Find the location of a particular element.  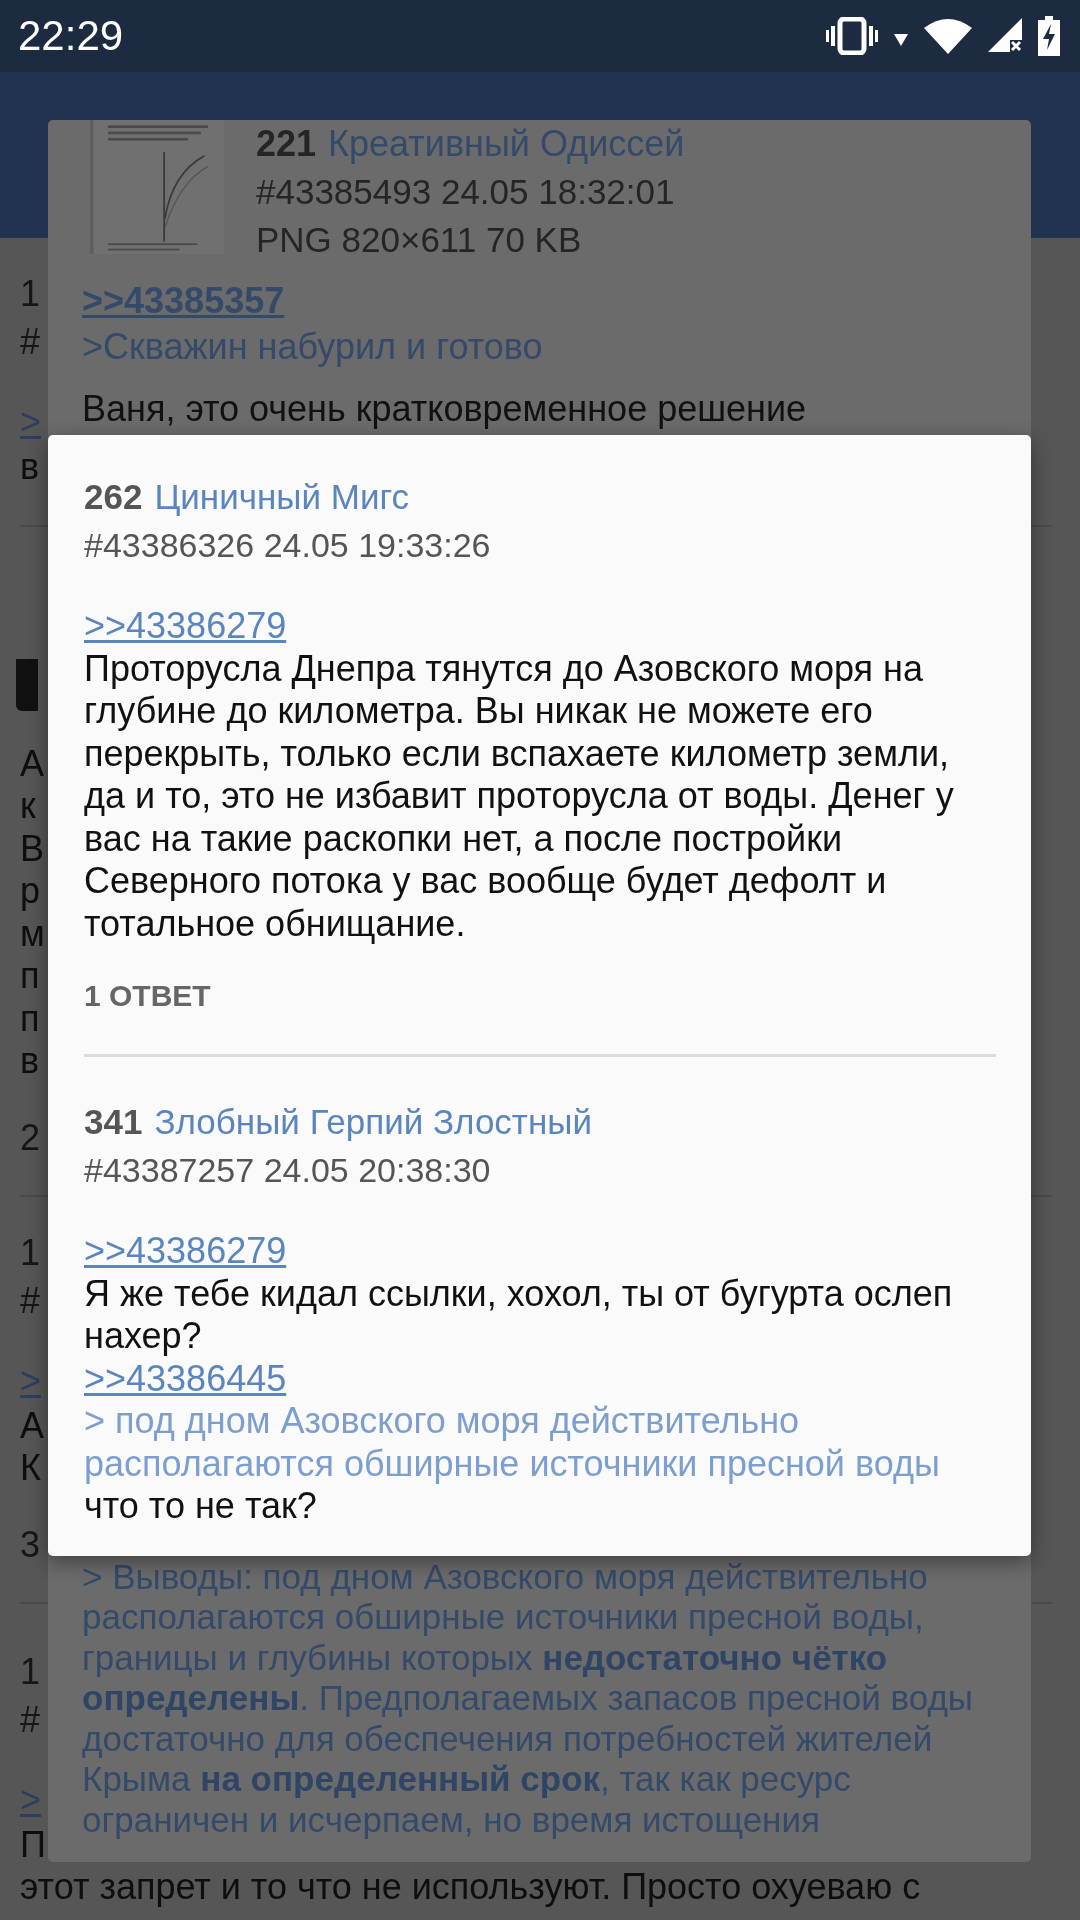

vibrate-icon is located at coordinates (852, 36).